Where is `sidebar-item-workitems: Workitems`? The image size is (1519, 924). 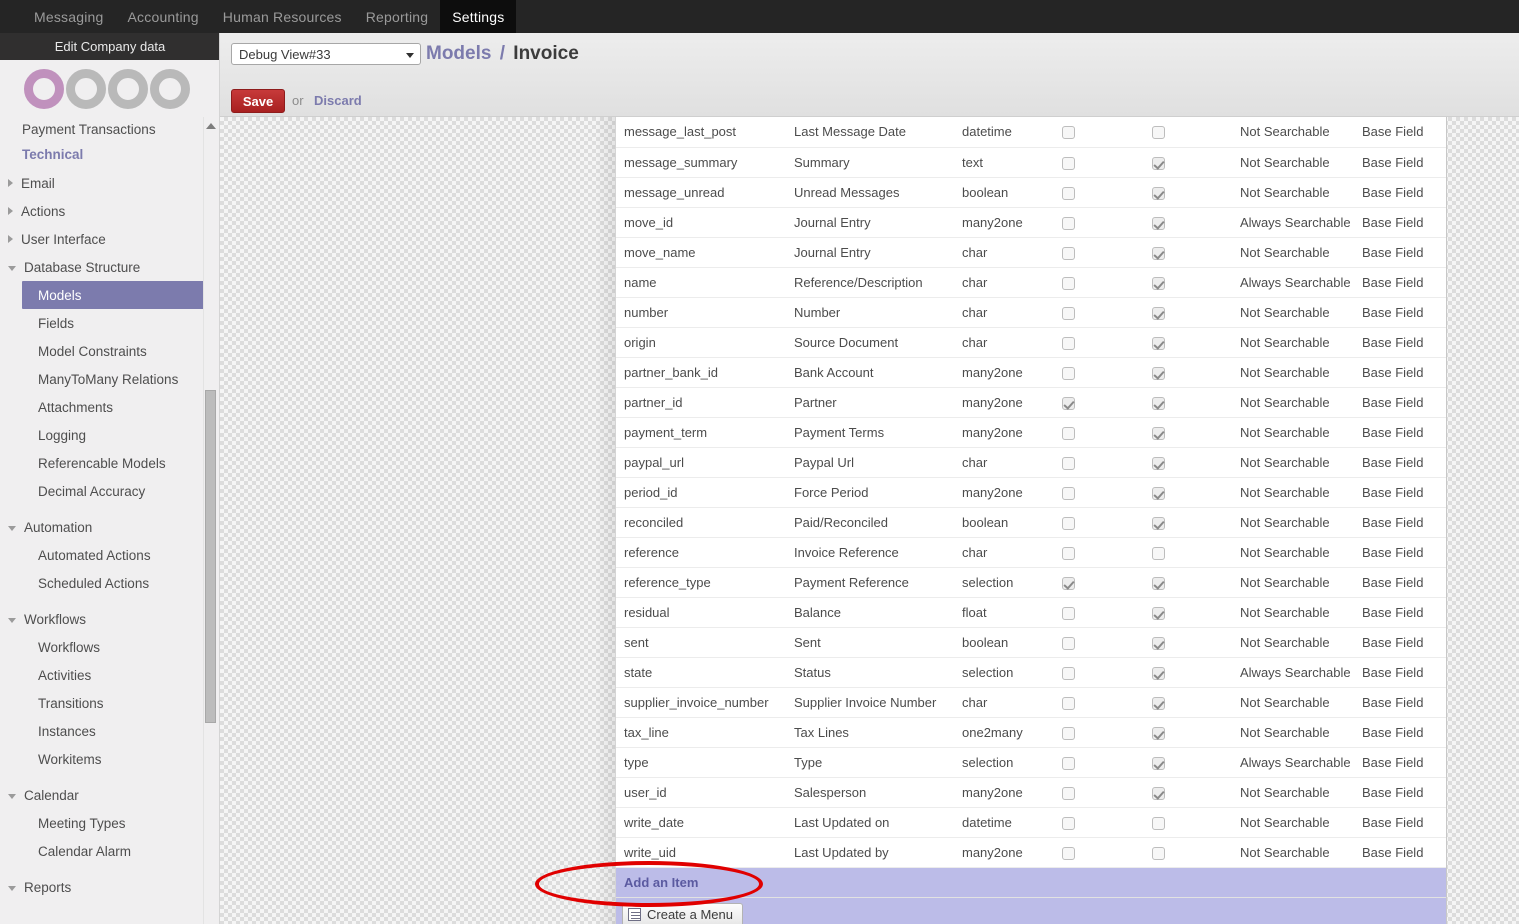
sidebar-item-workitems: Workitems is located at coordinates (109, 759).